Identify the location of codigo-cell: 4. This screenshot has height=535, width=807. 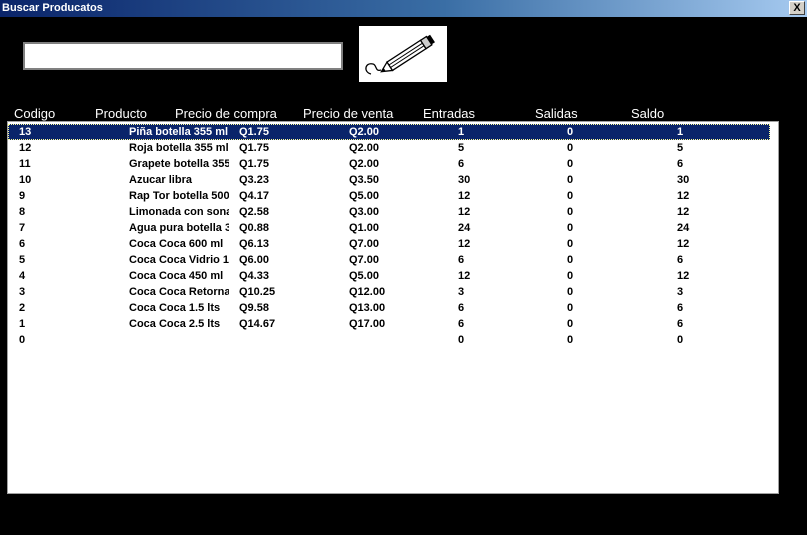
(22, 276).